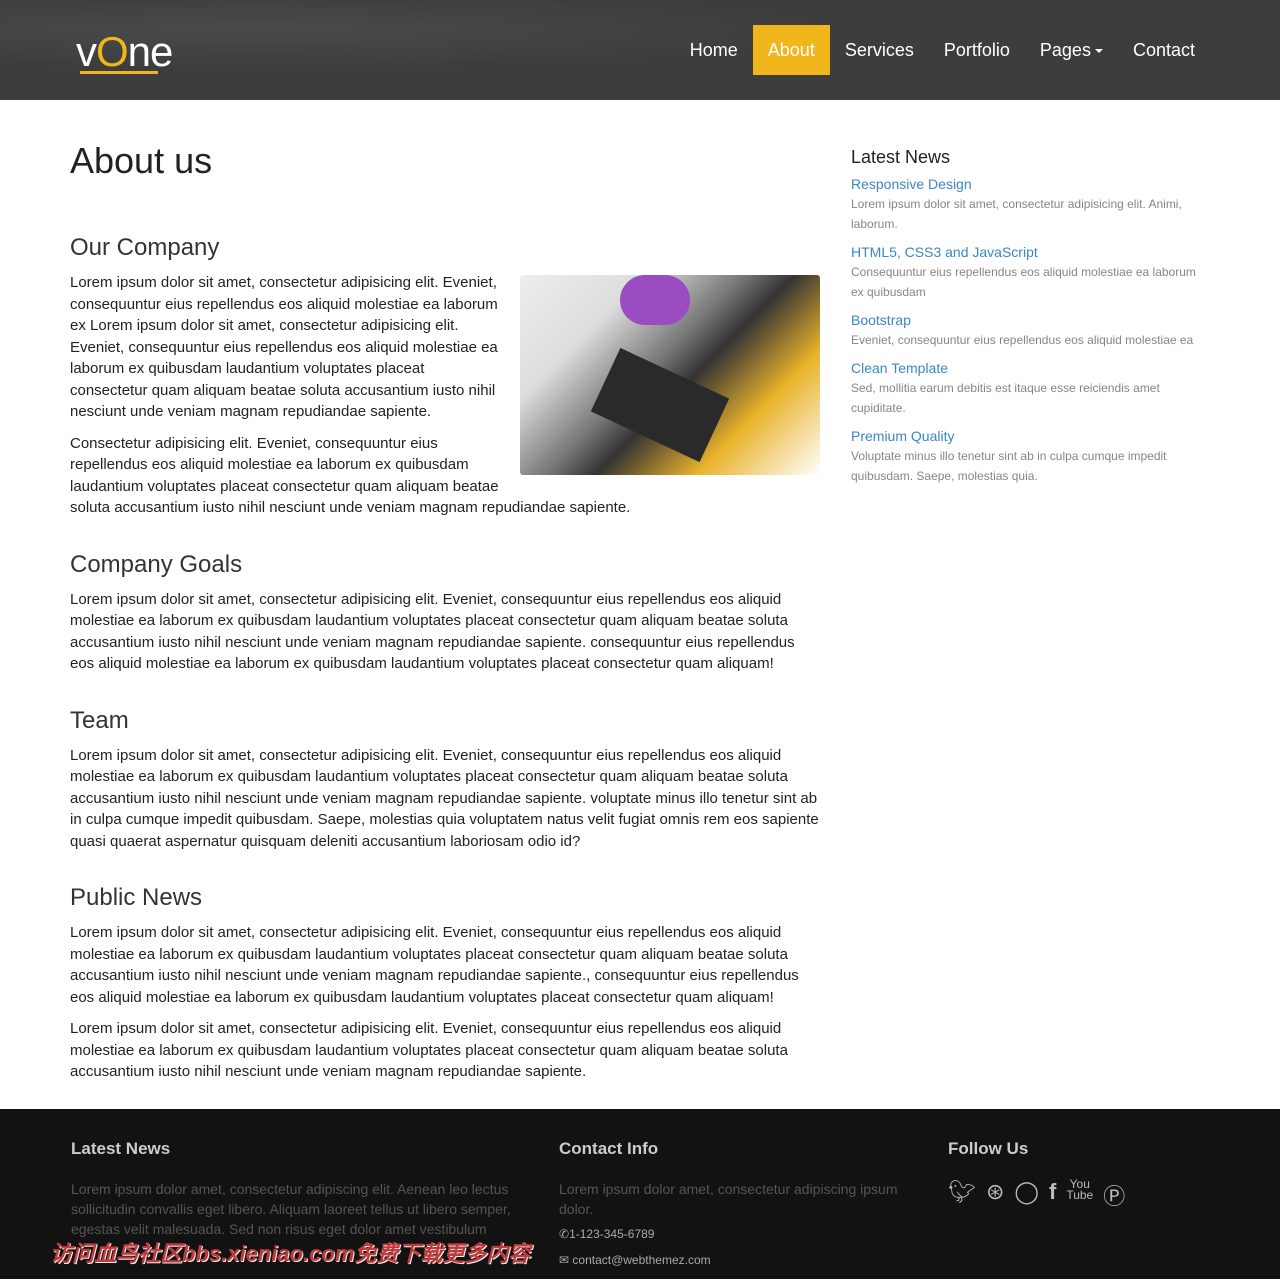 The image size is (1280, 1279). What do you see at coordinates (290, 1253) in the screenshot?
I see `watermark: 访问血鸟社区bbs.xieniao.com免费下载更多内容` at bounding box center [290, 1253].